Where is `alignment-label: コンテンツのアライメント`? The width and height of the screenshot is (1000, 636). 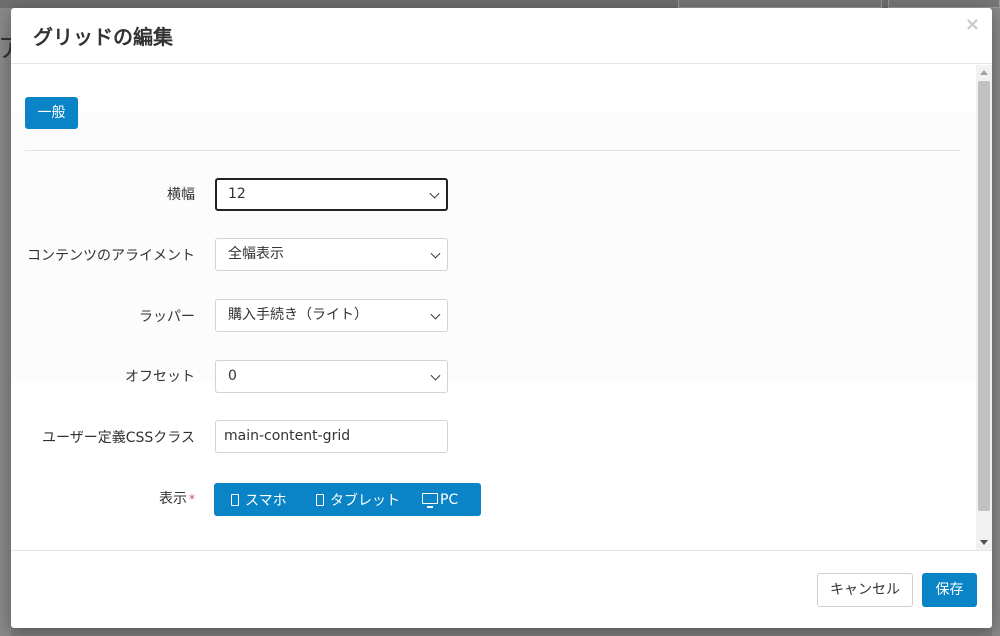 alignment-label: コンテンツのアライメント is located at coordinates (111, 256).